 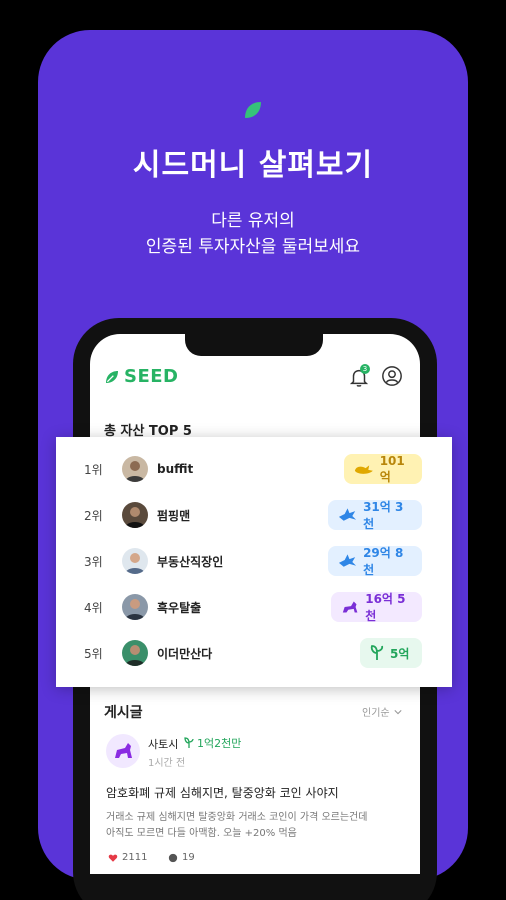 What do you see at coordinates (167, 763) in the screenshot?
I see `post-time: 1시간 전` at bounding box center [167, 763].